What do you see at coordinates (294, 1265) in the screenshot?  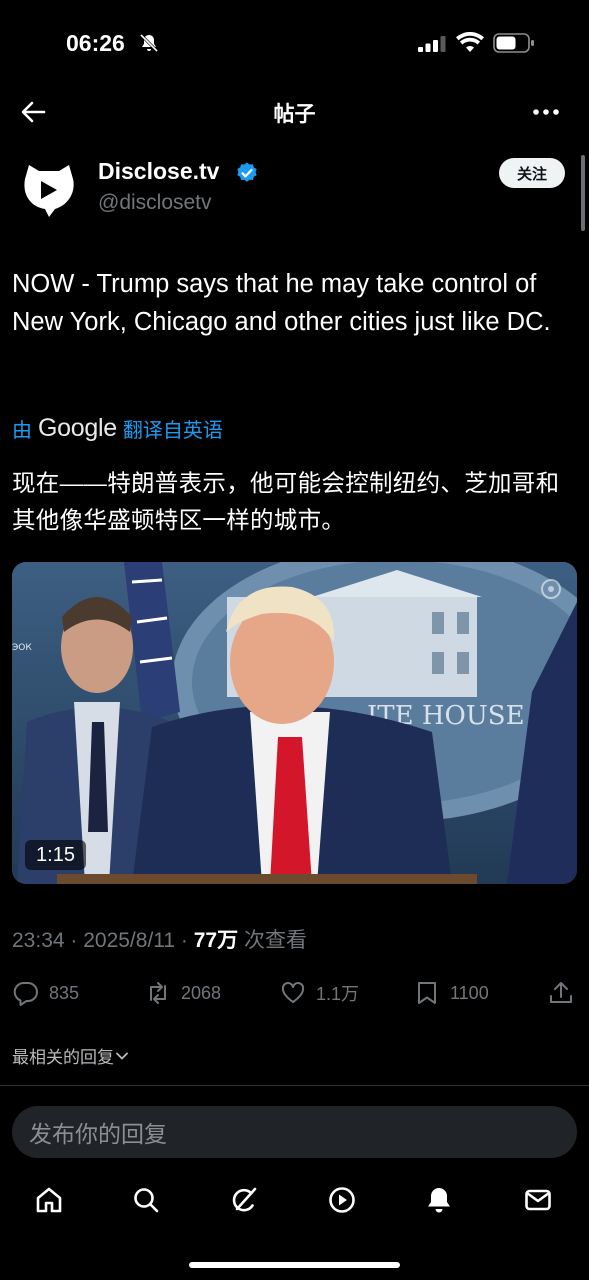 I see `home-indicator` at bounding box center [294, 1265].